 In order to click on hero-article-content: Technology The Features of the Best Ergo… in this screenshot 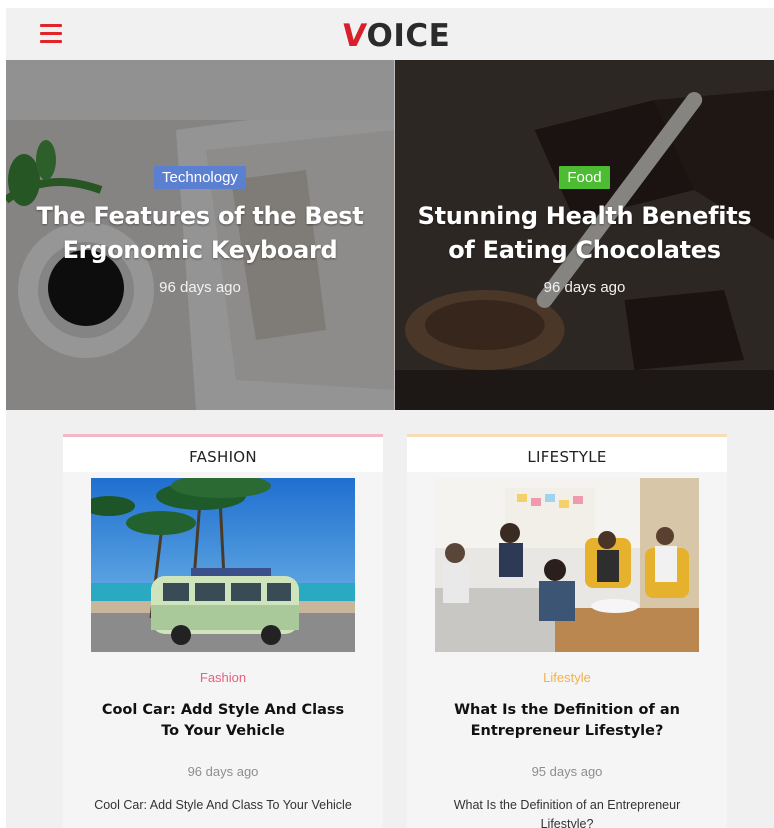, I will do `click(200, 231)`.